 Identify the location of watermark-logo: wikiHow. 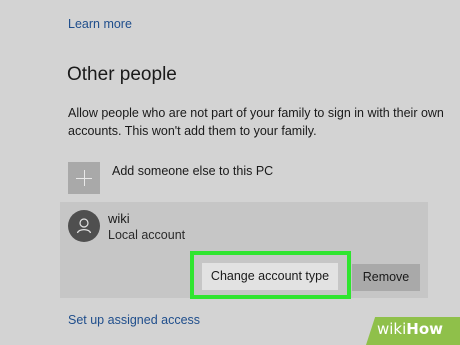
(410, 329).